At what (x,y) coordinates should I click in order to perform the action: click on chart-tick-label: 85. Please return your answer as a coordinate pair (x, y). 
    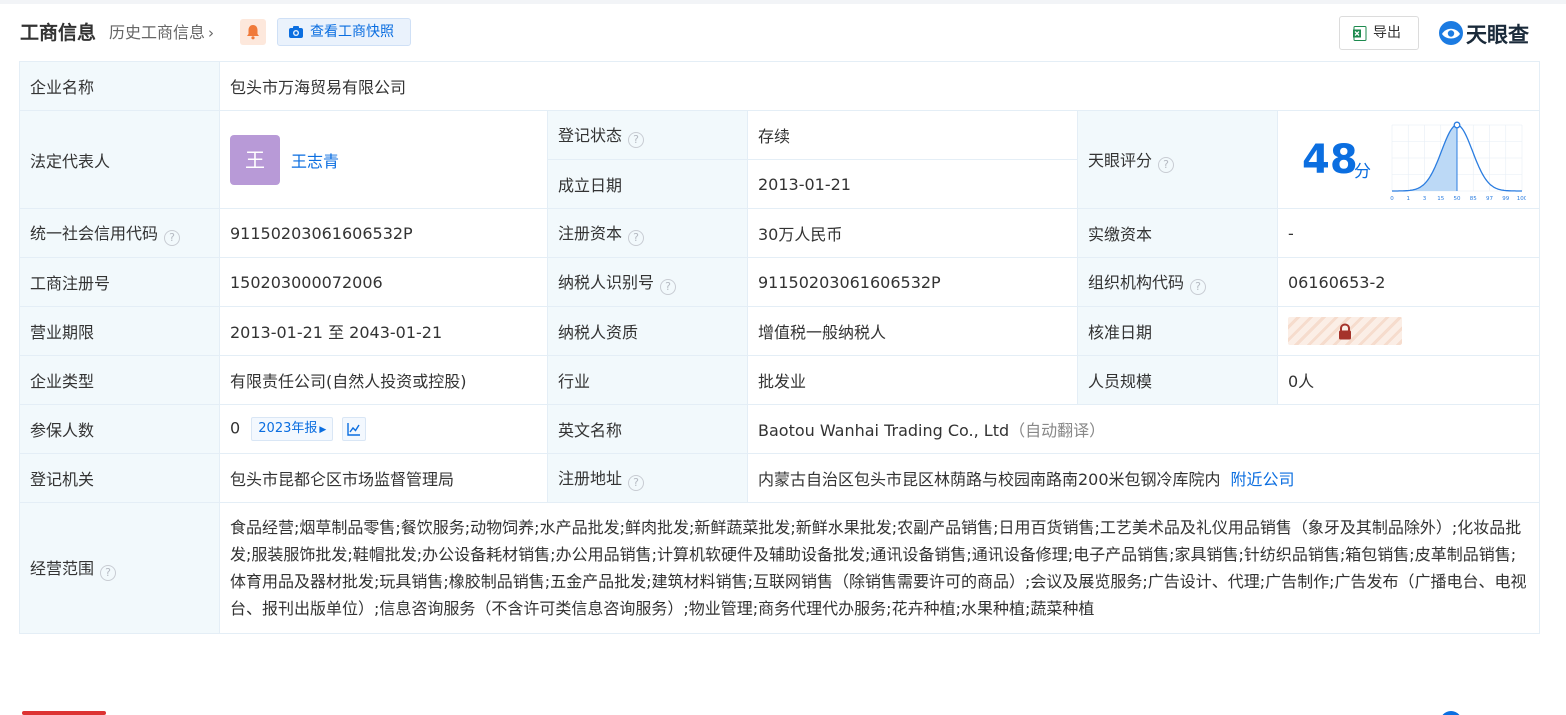
    Looking at the image, I should click on (1473, 199).